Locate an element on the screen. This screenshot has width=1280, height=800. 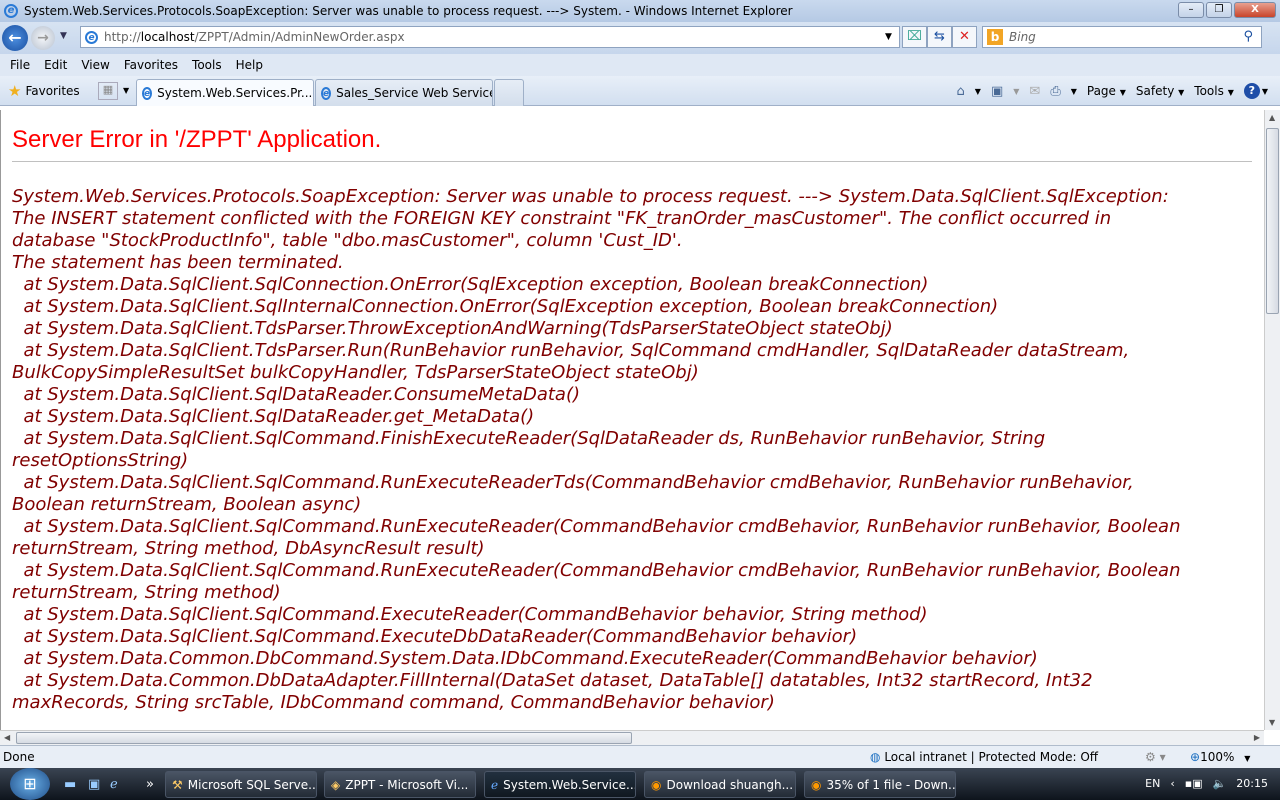
search-box: b Bing ⚲ is located at coordinates (1122, 37).